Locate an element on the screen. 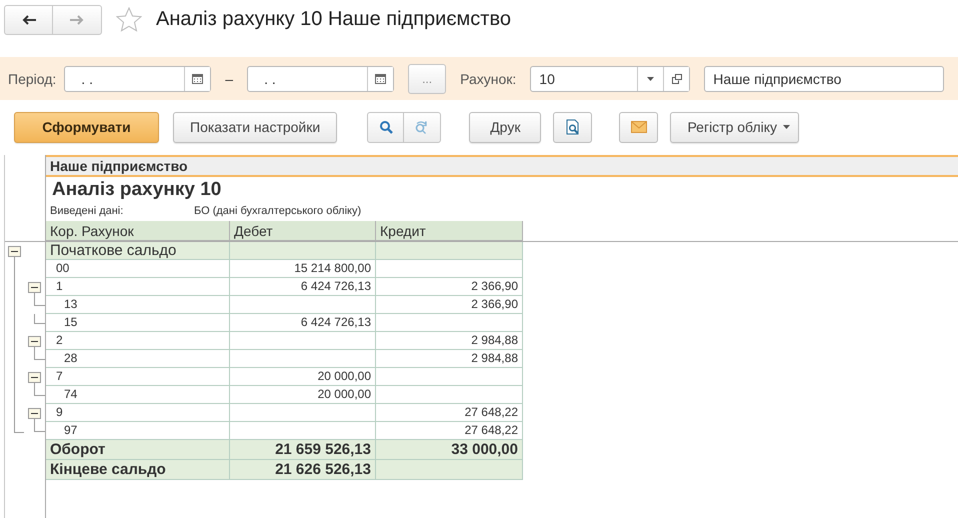 The image size is (958, 518). accounting-register-menu: Регістр обліку is located at coordinates (735, 127).